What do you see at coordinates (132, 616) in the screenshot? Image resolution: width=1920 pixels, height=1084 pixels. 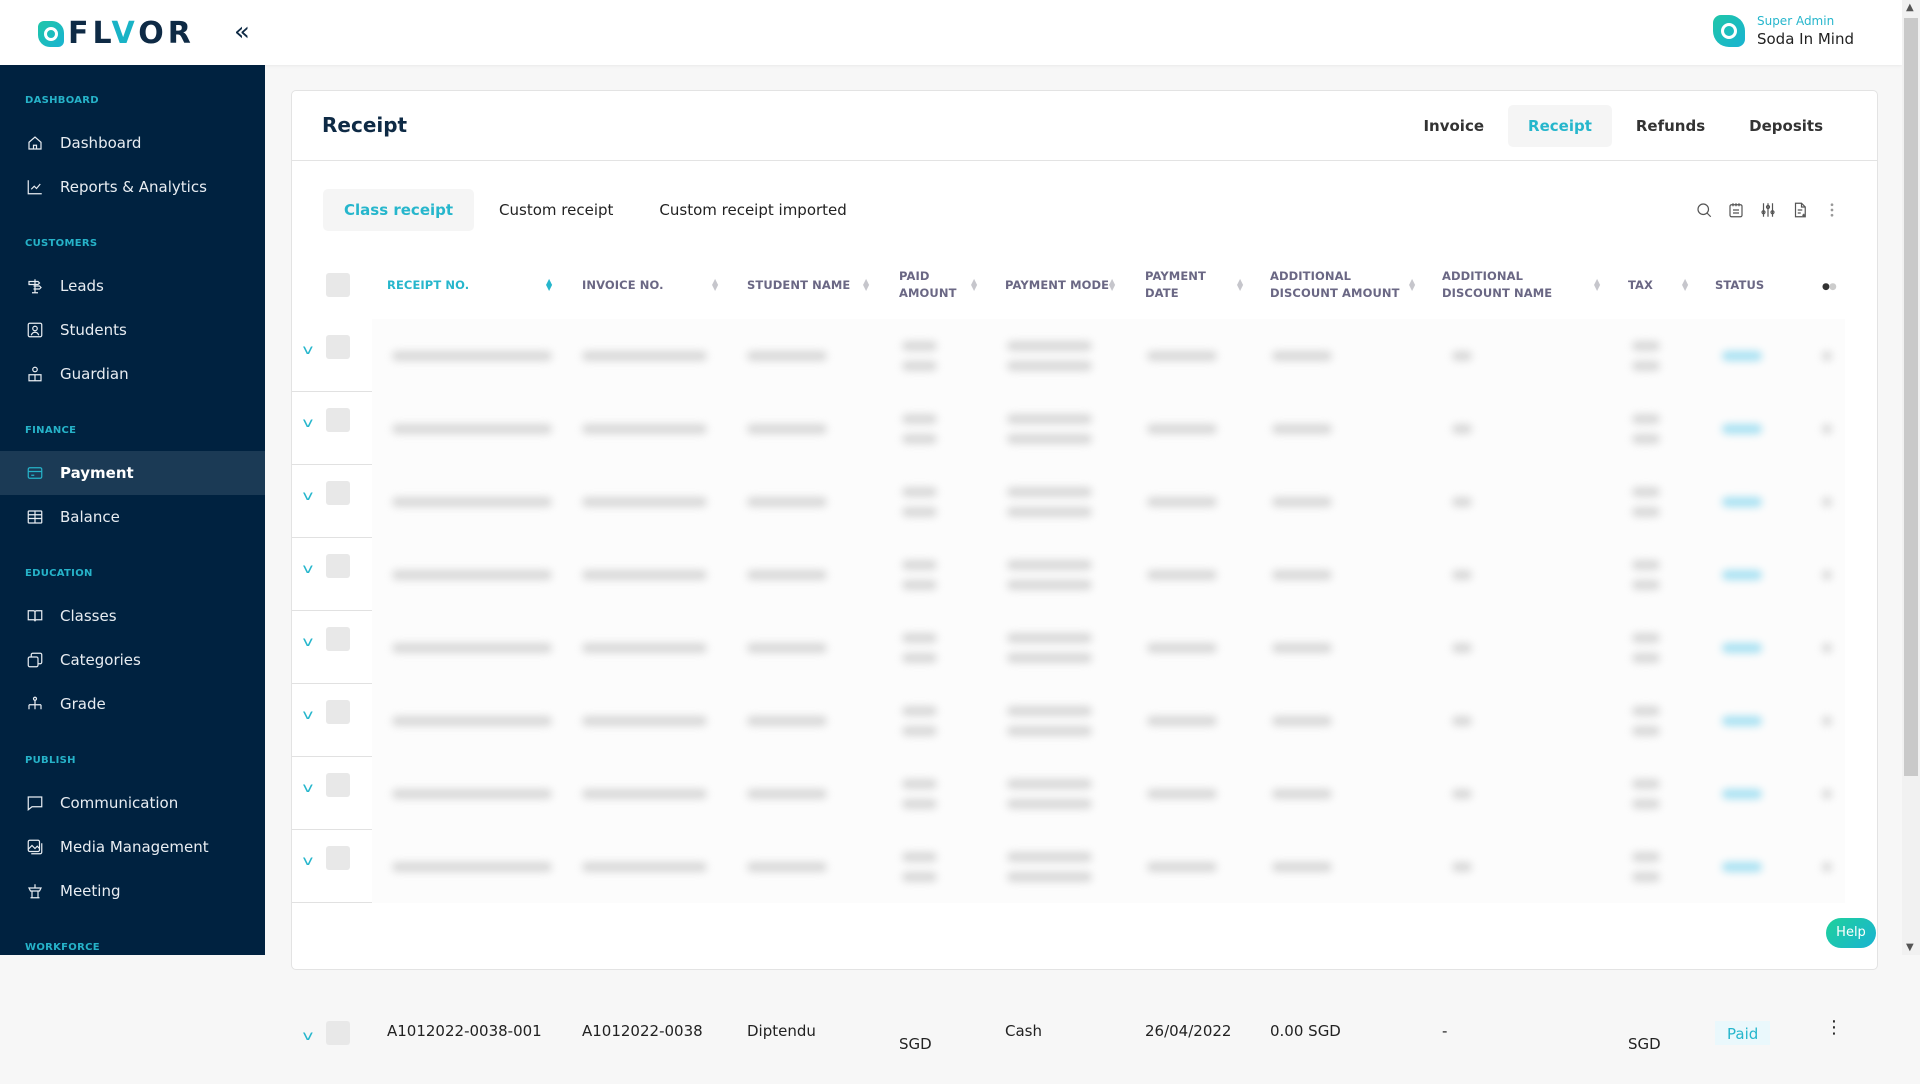 I see `sidebar-item-classes: Classes` at bounding box center [132, 616].